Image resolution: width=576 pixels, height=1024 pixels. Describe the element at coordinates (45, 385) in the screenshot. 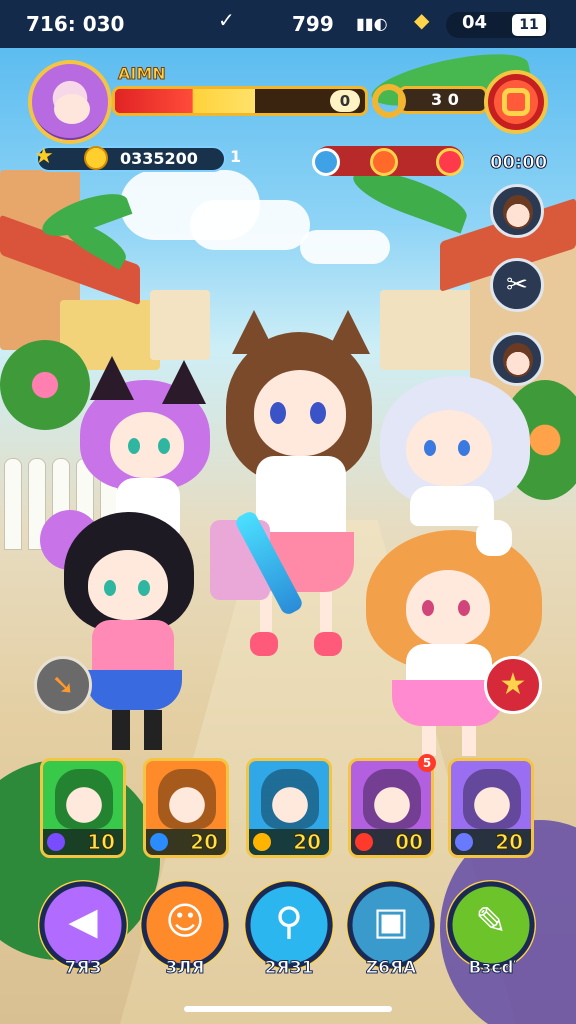

I see `flower-bush` at that location.